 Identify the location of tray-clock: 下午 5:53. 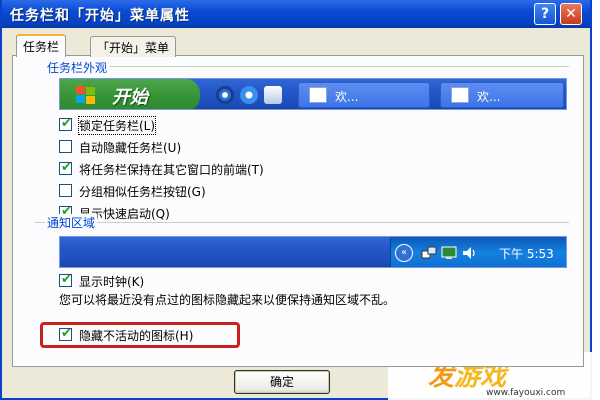
(526, 254).